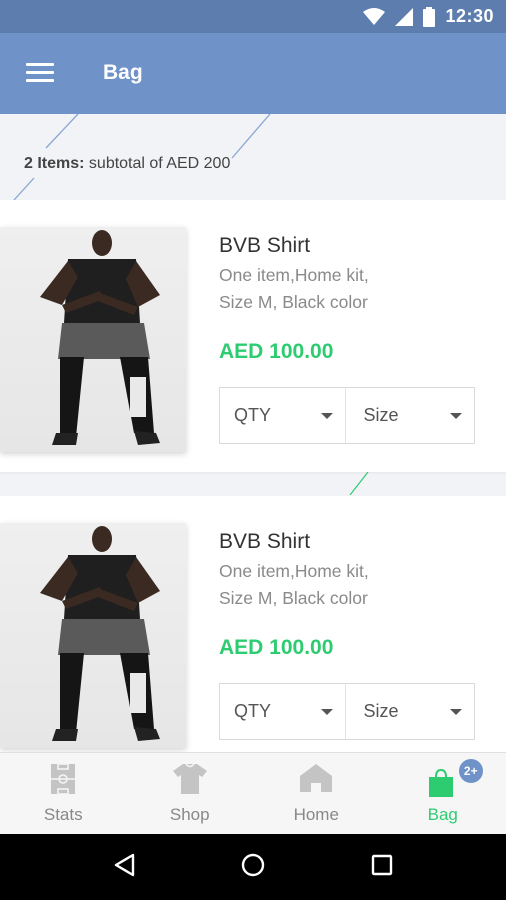  I want to click on bottom-navigation: Stats Shop Home 2+ Bag, so click(253, 793).